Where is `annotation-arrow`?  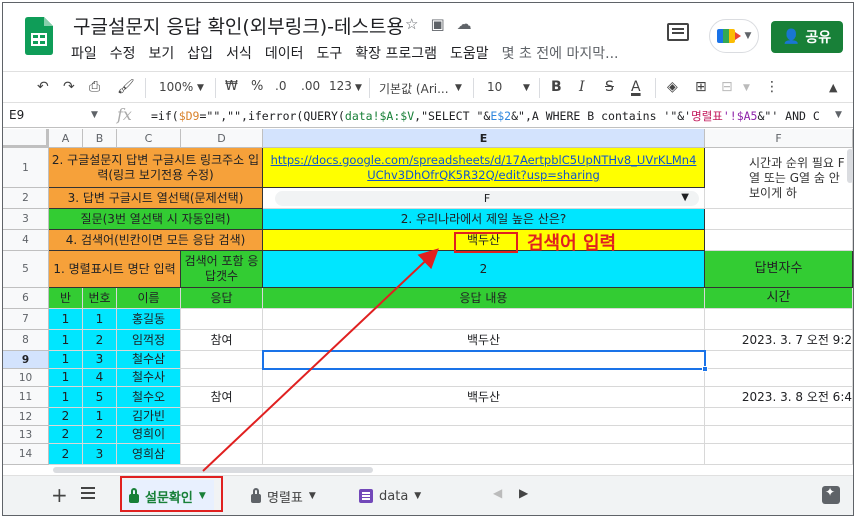 annotation-arrow is located at coordinates (320, 360).